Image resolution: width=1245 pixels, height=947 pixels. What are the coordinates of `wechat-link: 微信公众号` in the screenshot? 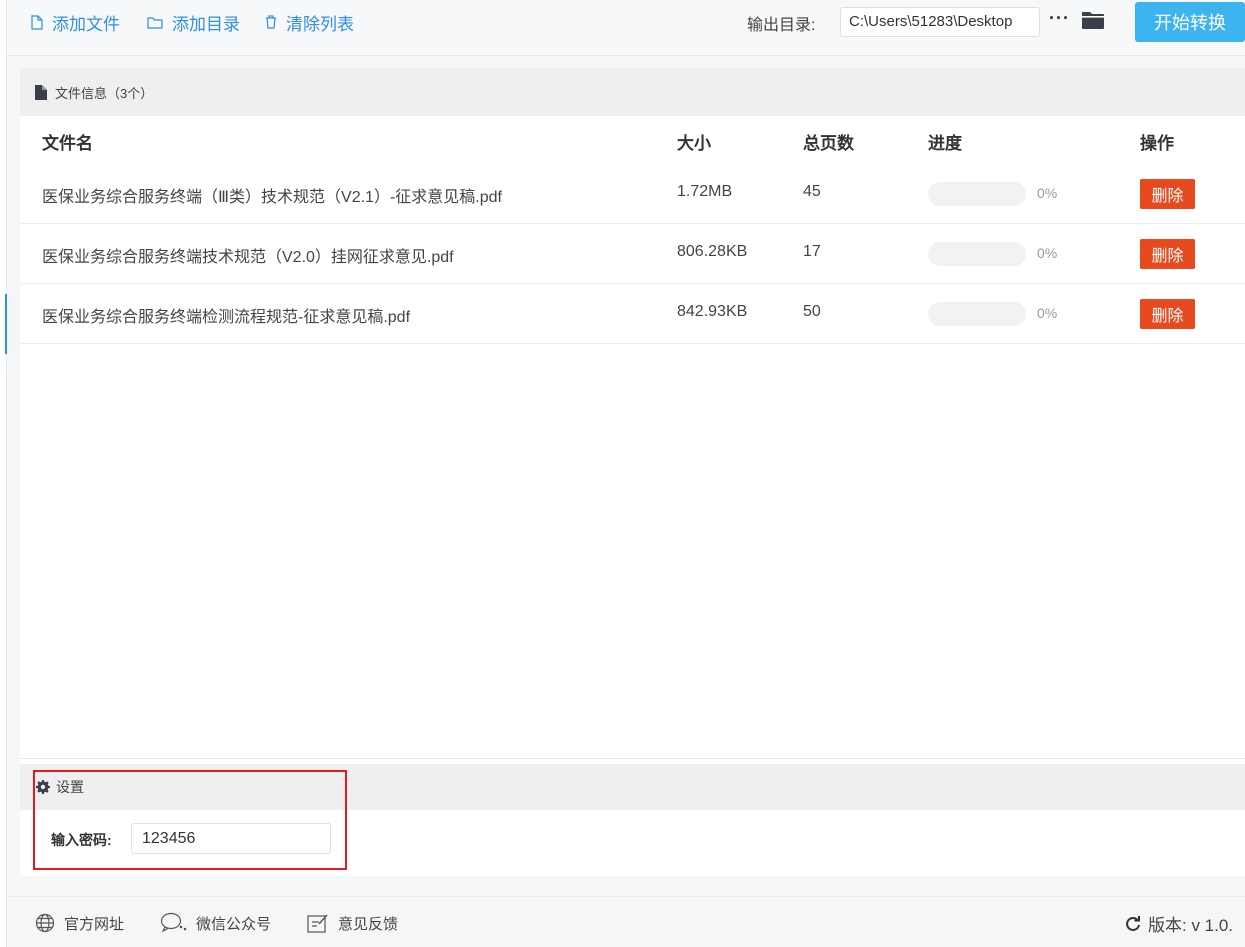 It's located at (215, 923).